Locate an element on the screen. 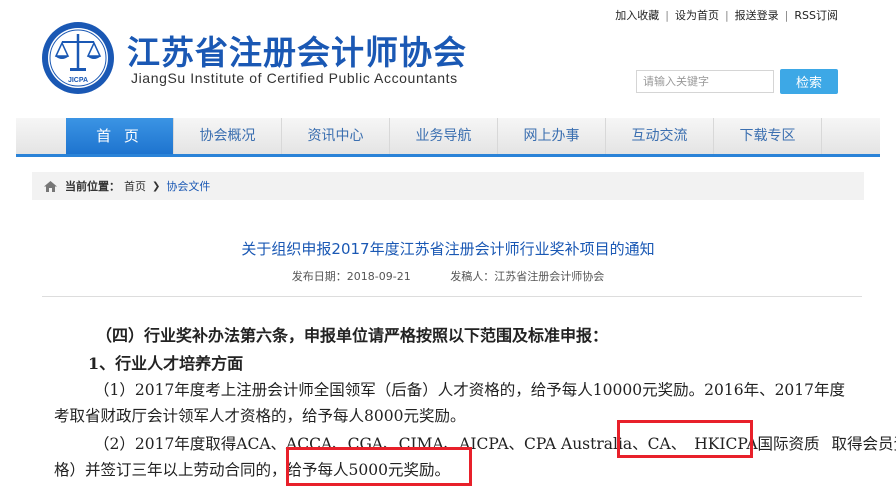  paragraph-line: 考取省财政厅会计领军人才资格的，给予每人8000元奖励。 is located at coordinates (260, 416).